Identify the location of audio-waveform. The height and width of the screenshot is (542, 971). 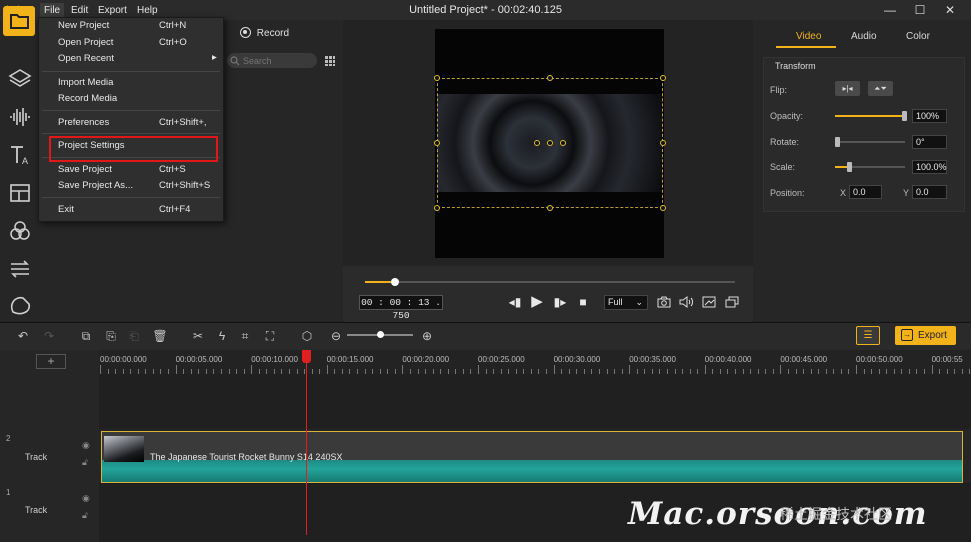
(532, 471).